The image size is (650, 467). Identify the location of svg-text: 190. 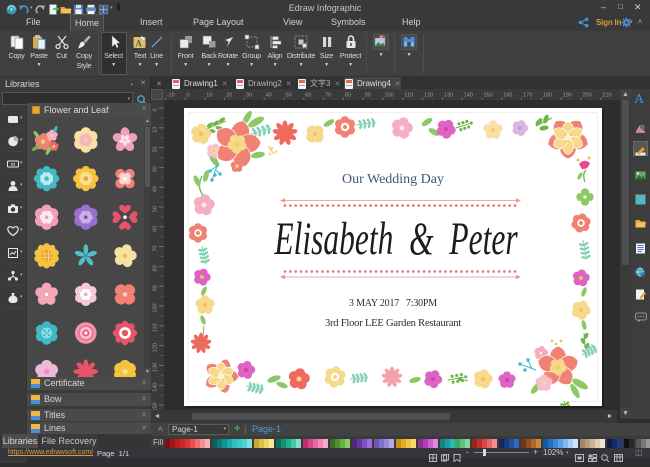
(567, 96).